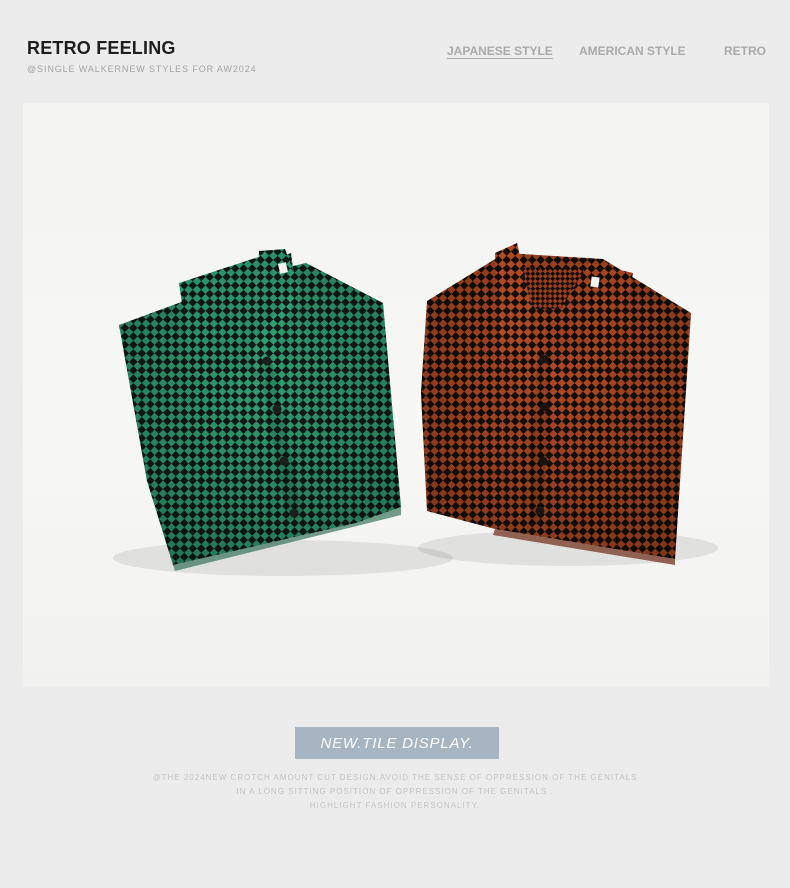 This screenshot has height=888, width=790. I want to click on nav-retro: RETRO, so click(745, 51).